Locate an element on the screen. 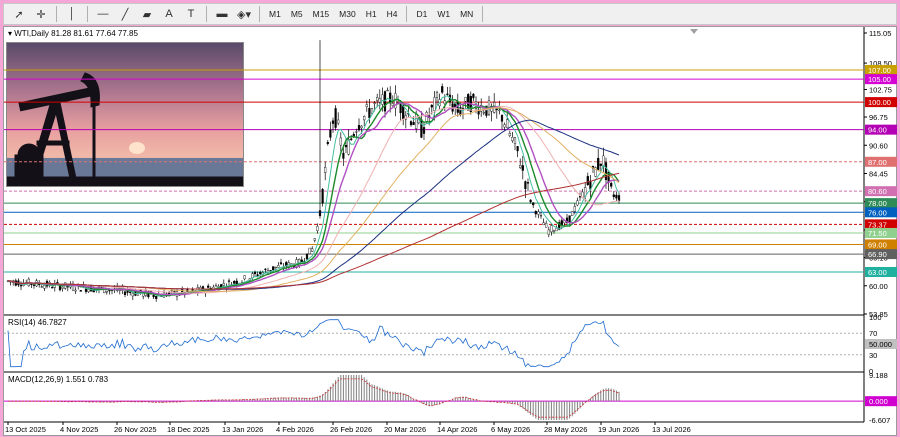 Image resolution: width=900 pixels, height=437 pixels. trendline-icon: ╱ is located at coordinates (125, 14).